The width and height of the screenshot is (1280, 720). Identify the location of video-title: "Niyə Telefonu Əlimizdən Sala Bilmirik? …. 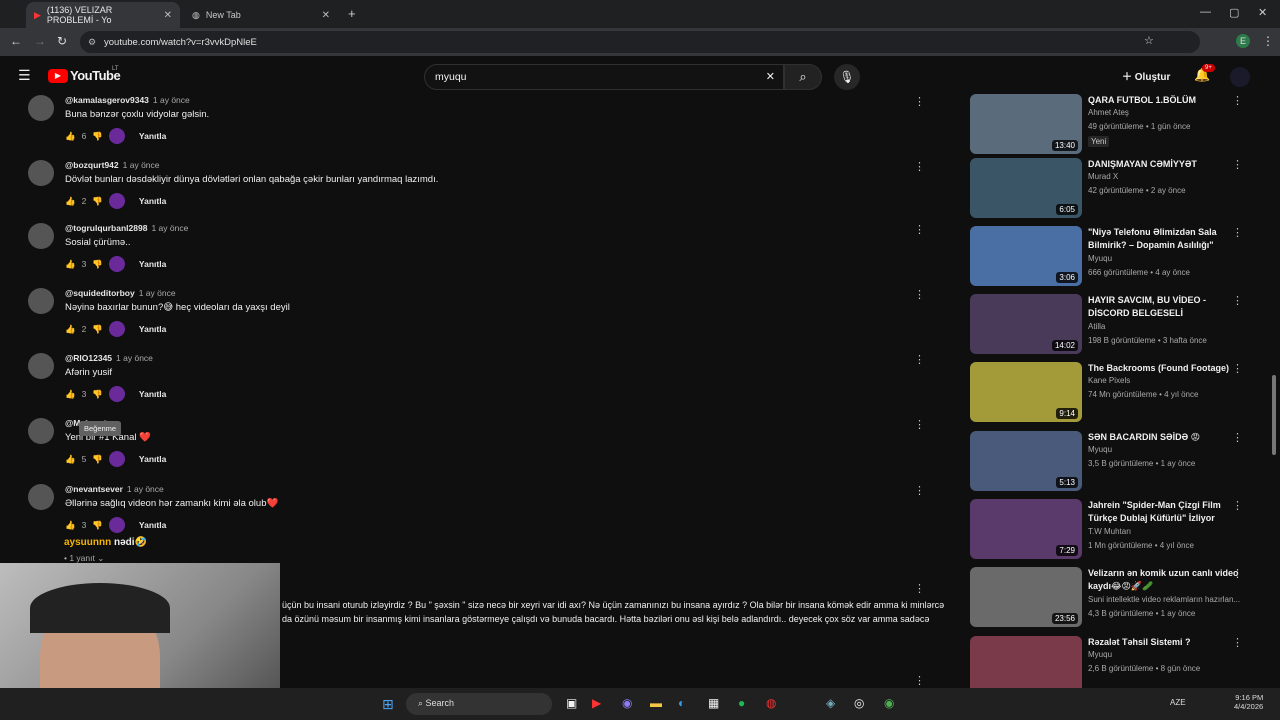
(1168, 239).